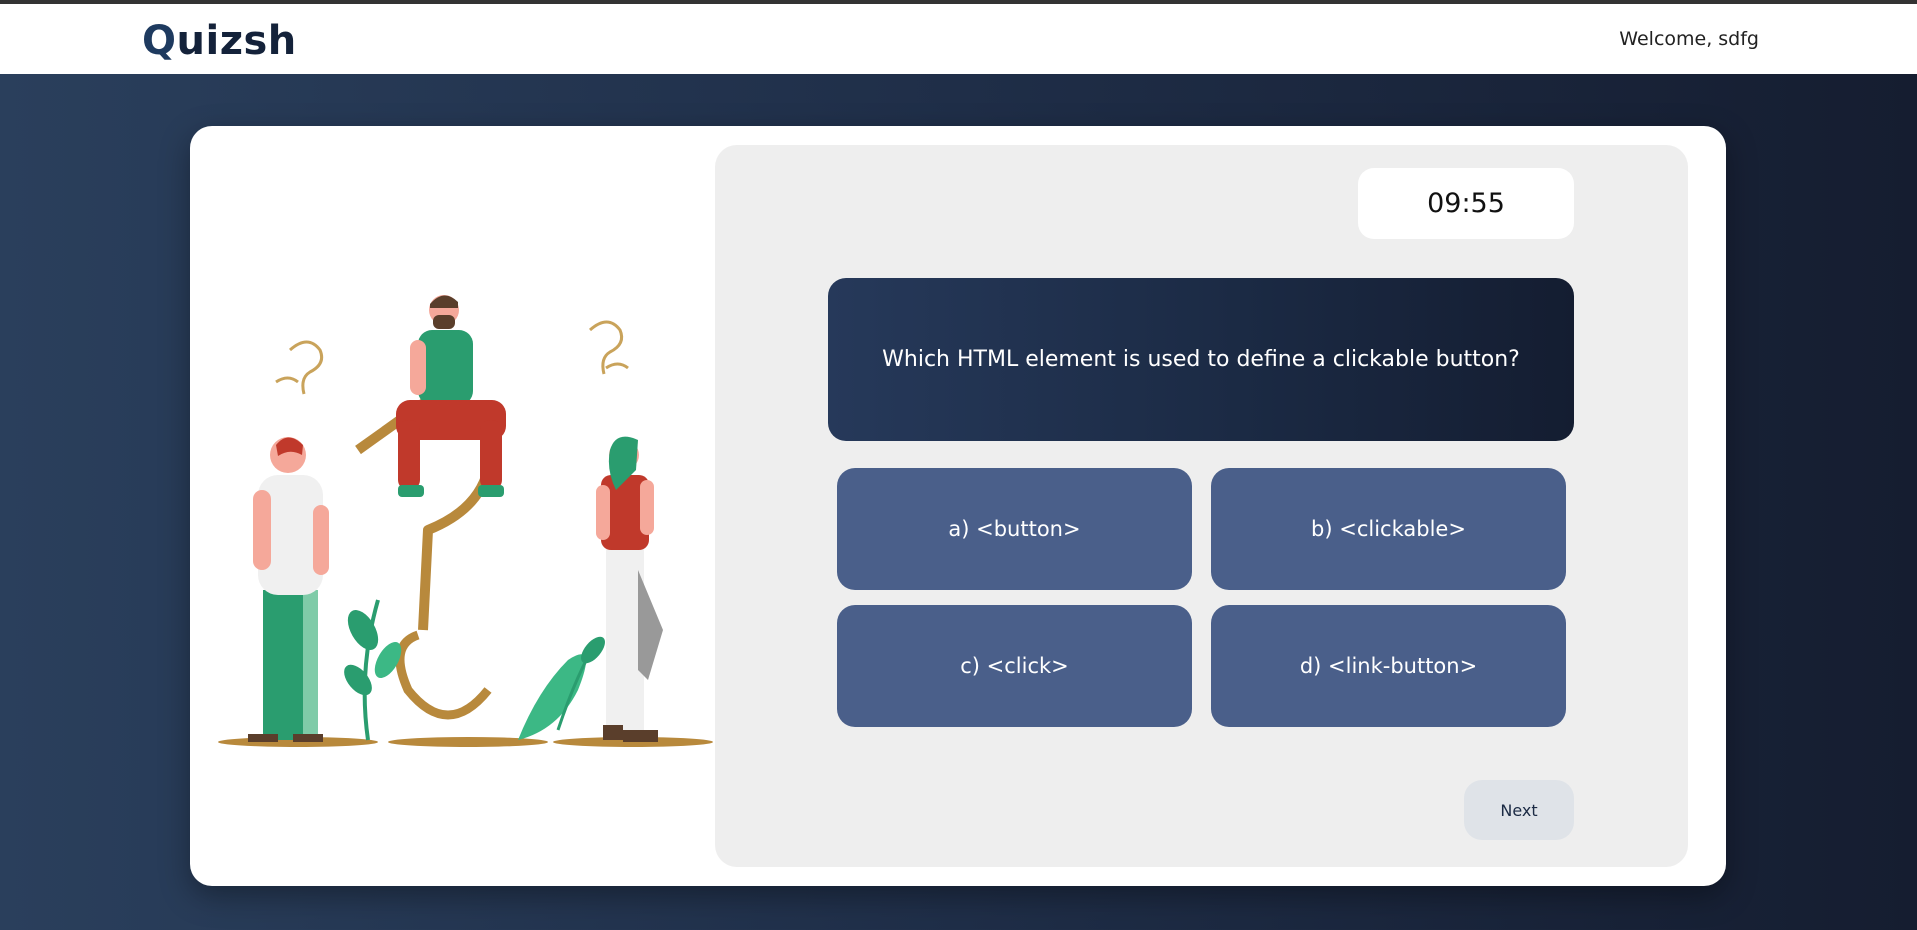 The image size is (1917, 930). I want to click on countdown-timer: 09:55, so click(1466, 203).